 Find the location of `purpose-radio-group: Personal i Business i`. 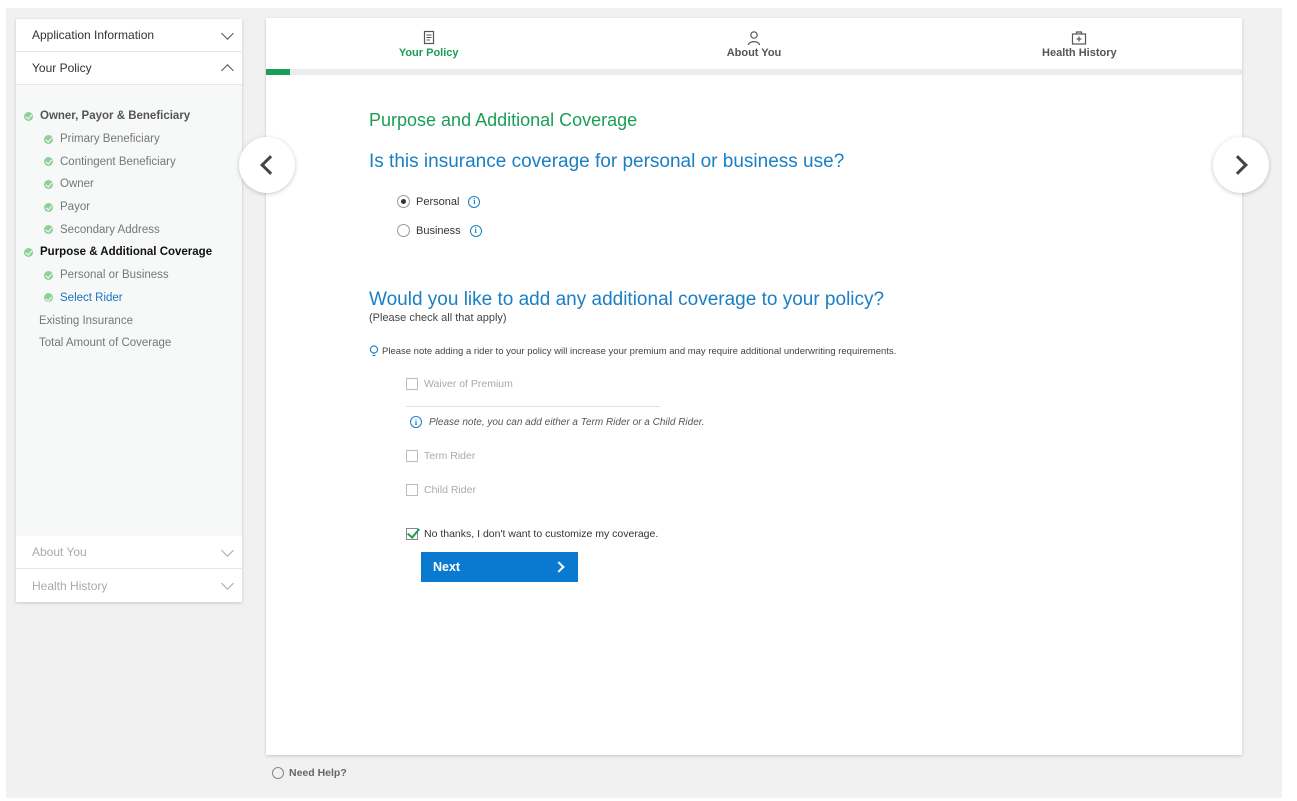

purpose-radio-group: Personal i Business i is located at coordinates (769, 216).